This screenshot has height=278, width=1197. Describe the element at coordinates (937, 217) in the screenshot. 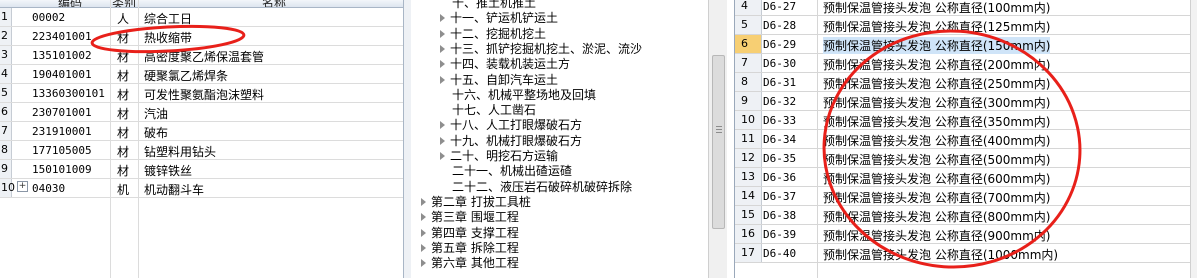

I see `norm-name: 预制保温管接头发泡 公称直径(800mm内)` at that location.